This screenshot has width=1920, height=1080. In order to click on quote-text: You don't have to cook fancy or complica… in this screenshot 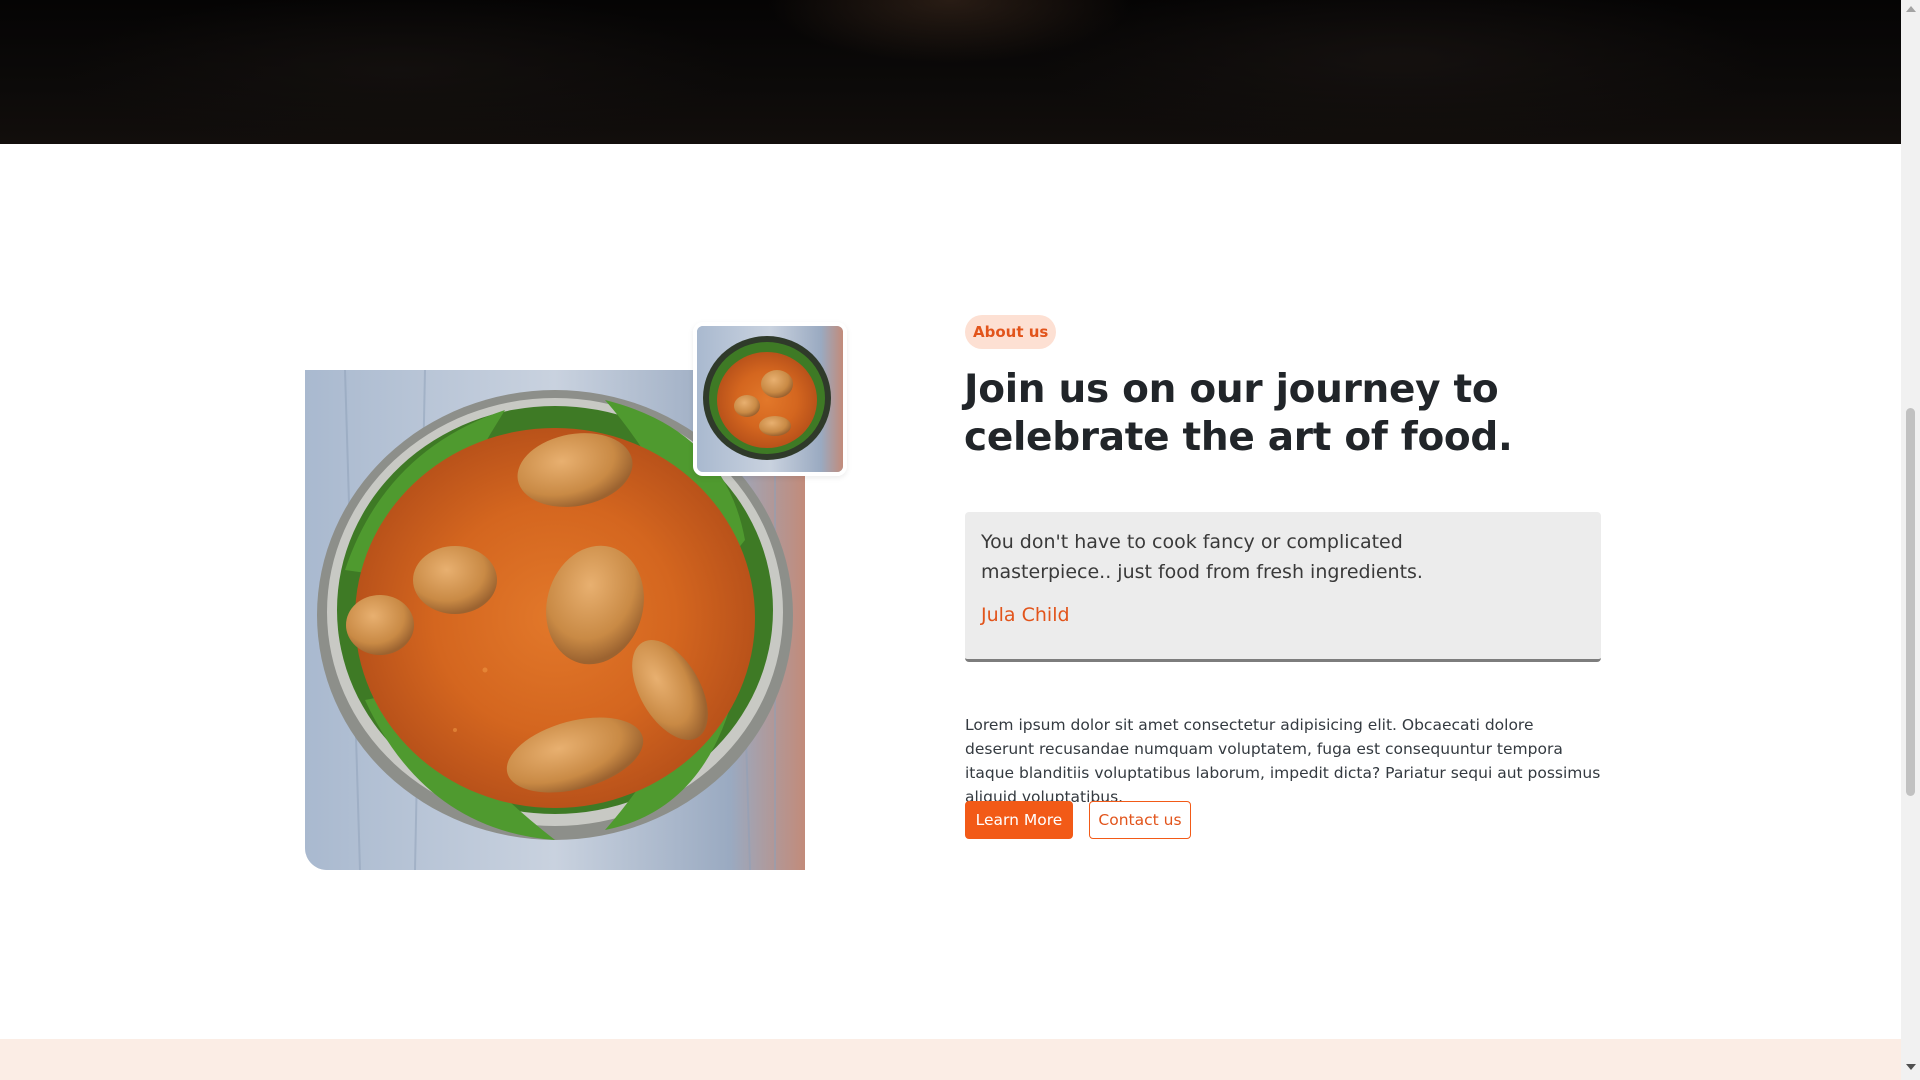, I will do `click(1202, 557)`.